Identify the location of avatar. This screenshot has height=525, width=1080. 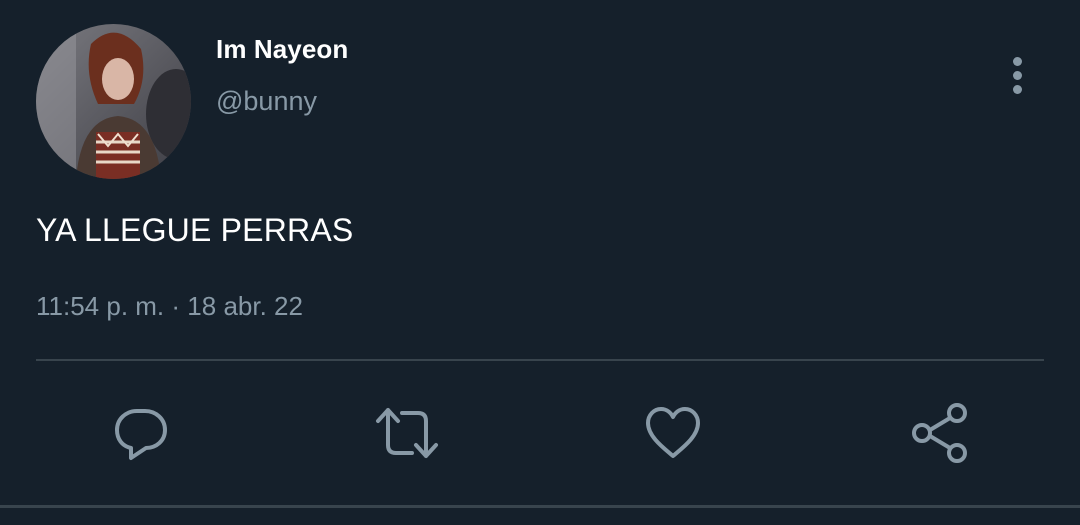
(113, 101).